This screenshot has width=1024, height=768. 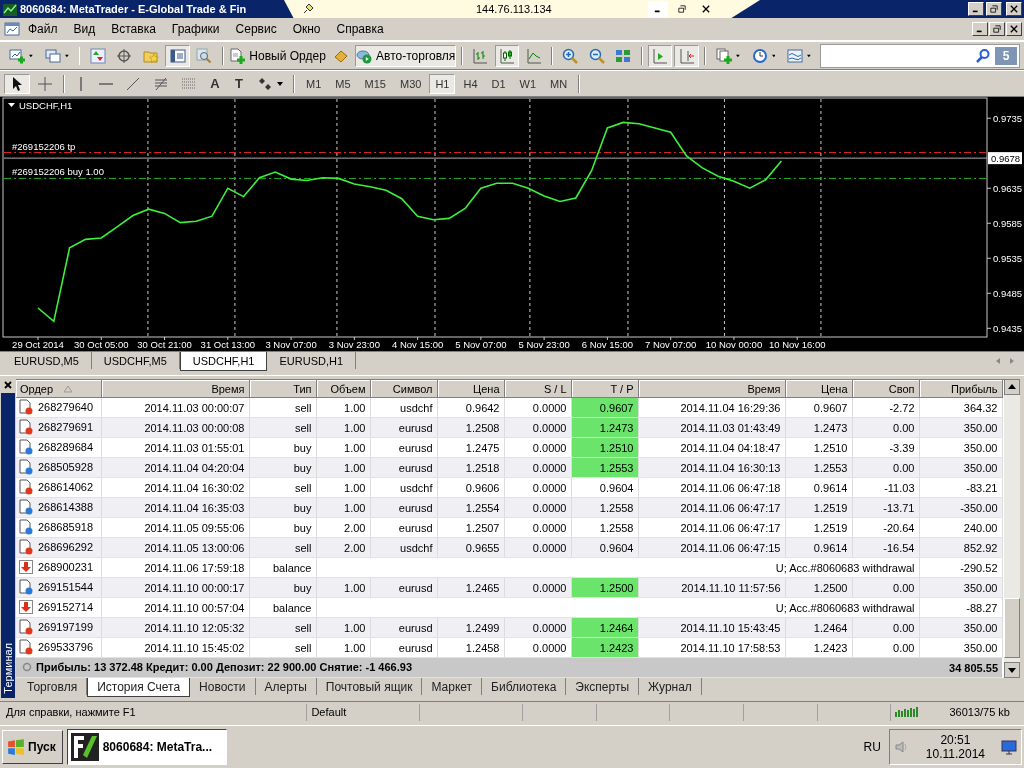 I want to click on menu-item: Вид, so click(x=84, y=29).